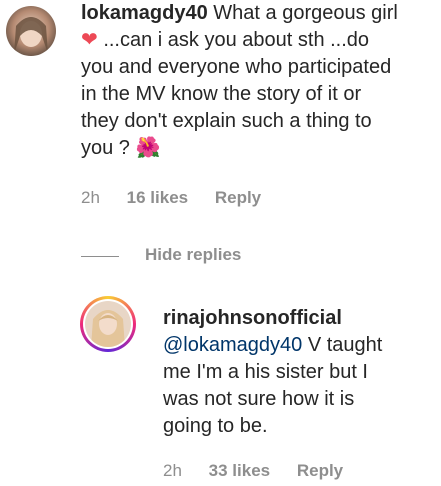  Describe the element at coordinates (320, 470) in the screenshot. I see `reply-reply-button: Reply` at that location.